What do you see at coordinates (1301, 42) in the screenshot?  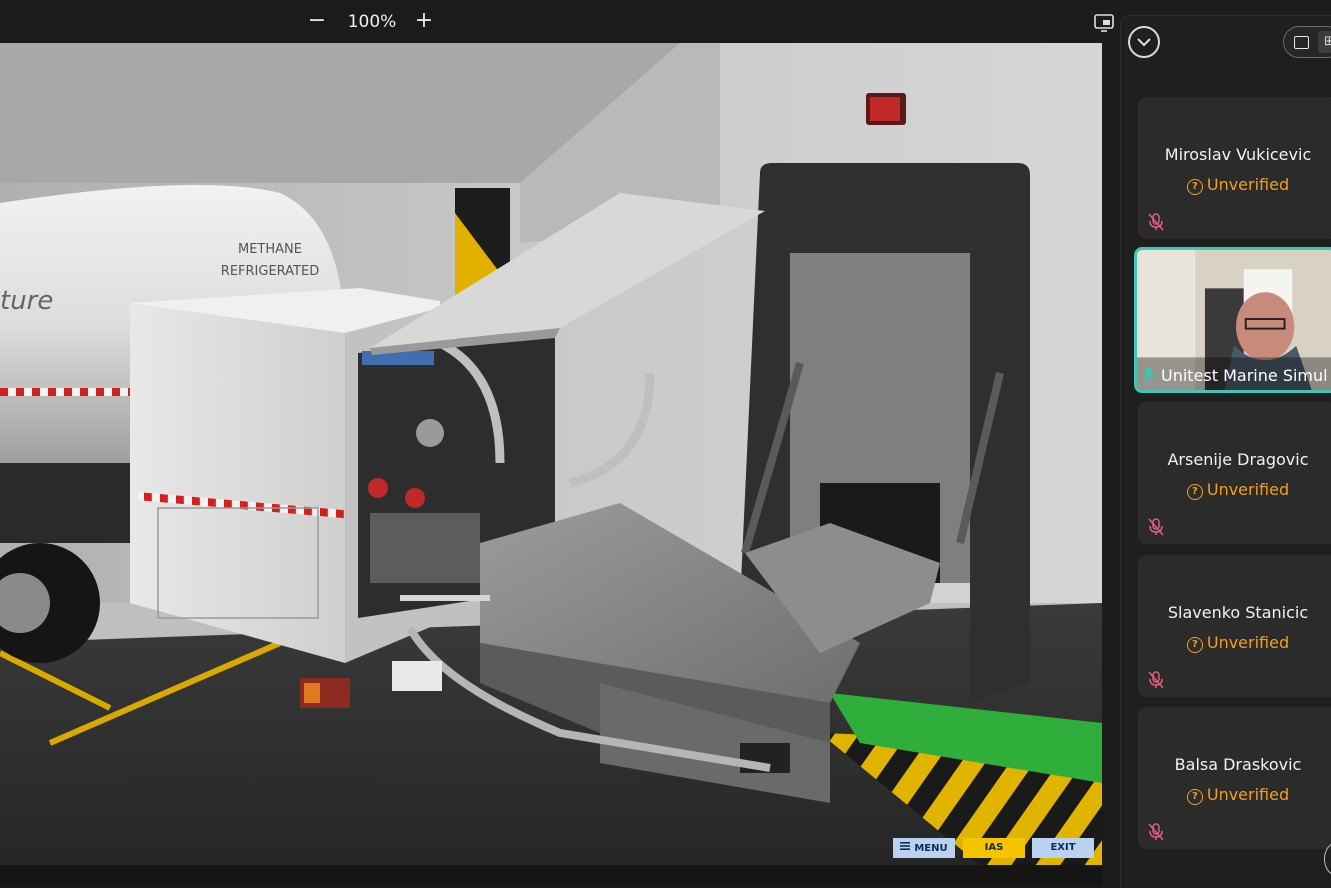 I see `speaker-view-icon` at bounding box center [1301, 42].